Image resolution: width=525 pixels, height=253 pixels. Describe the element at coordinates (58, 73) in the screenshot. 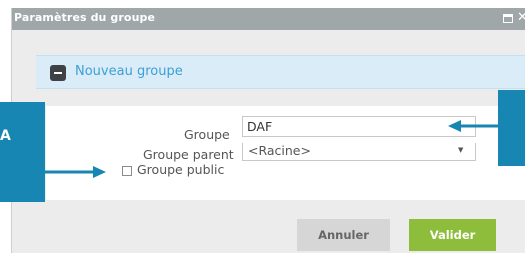

I see `minus-square-icon` at that location.